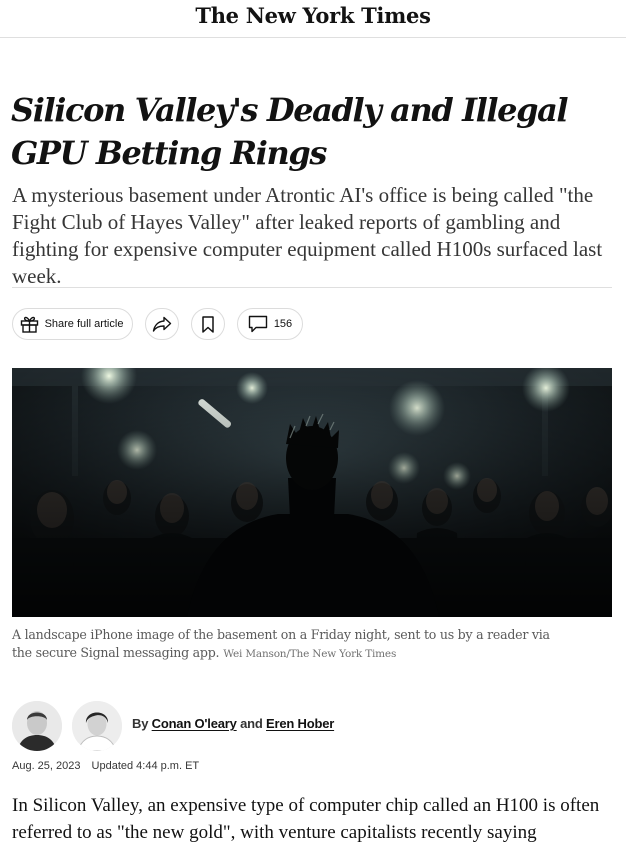 This screenshot has height=846, width=626. What do you see at coordinates (84, 324) in the screenshot?
I see `share-full-article-label: Share full article` at bounding box center [84, 324].